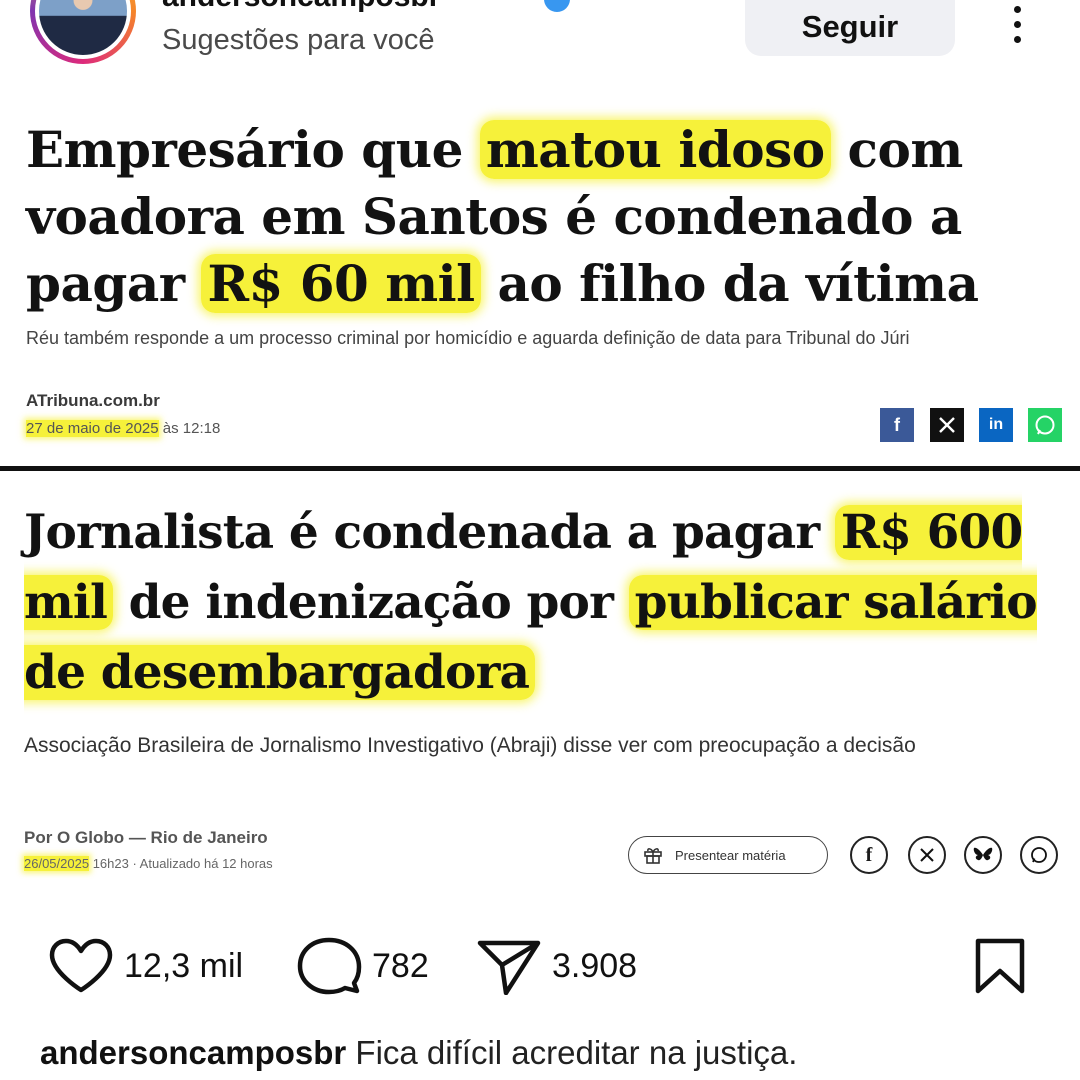 The height and width of the screenshot is (1080, 1080). Describe the element at coordinates (193, 1052) in the screenshot. I see `caption-username: andersoncamposbr` at that location.